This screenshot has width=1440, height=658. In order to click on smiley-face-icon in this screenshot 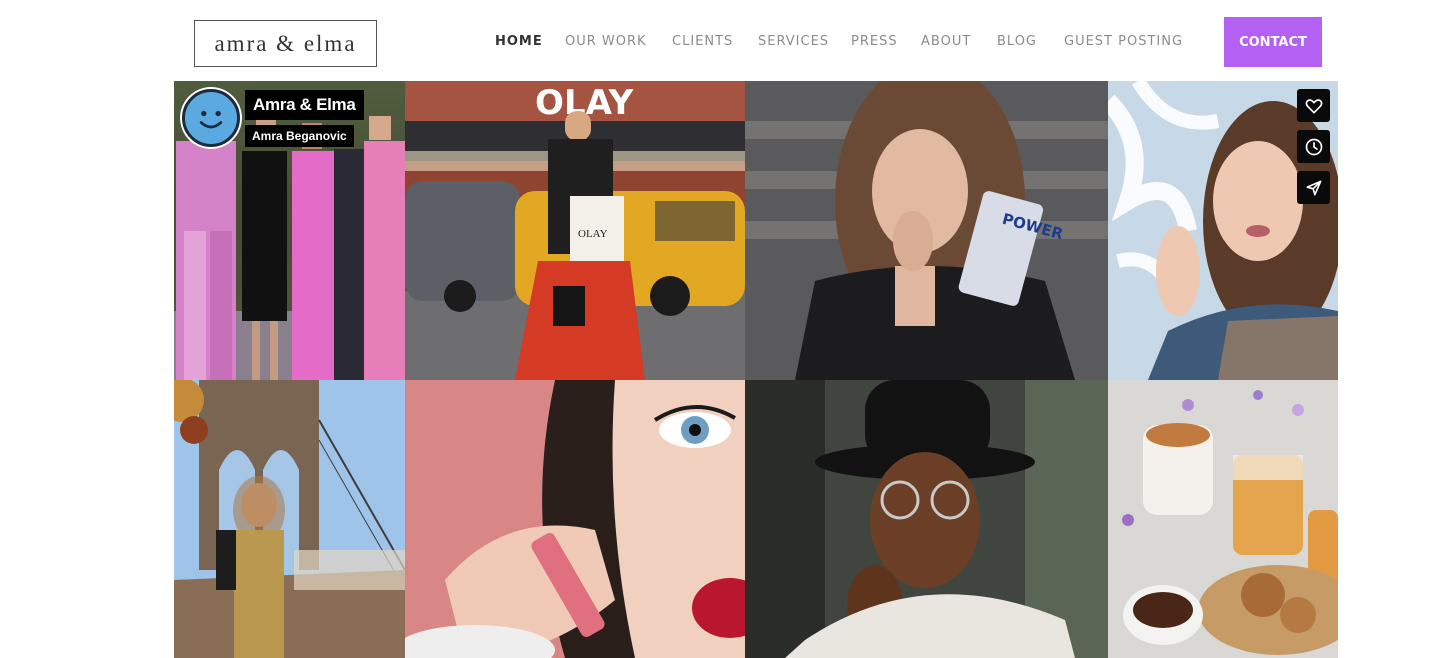, I will do `click(211, 118)`.